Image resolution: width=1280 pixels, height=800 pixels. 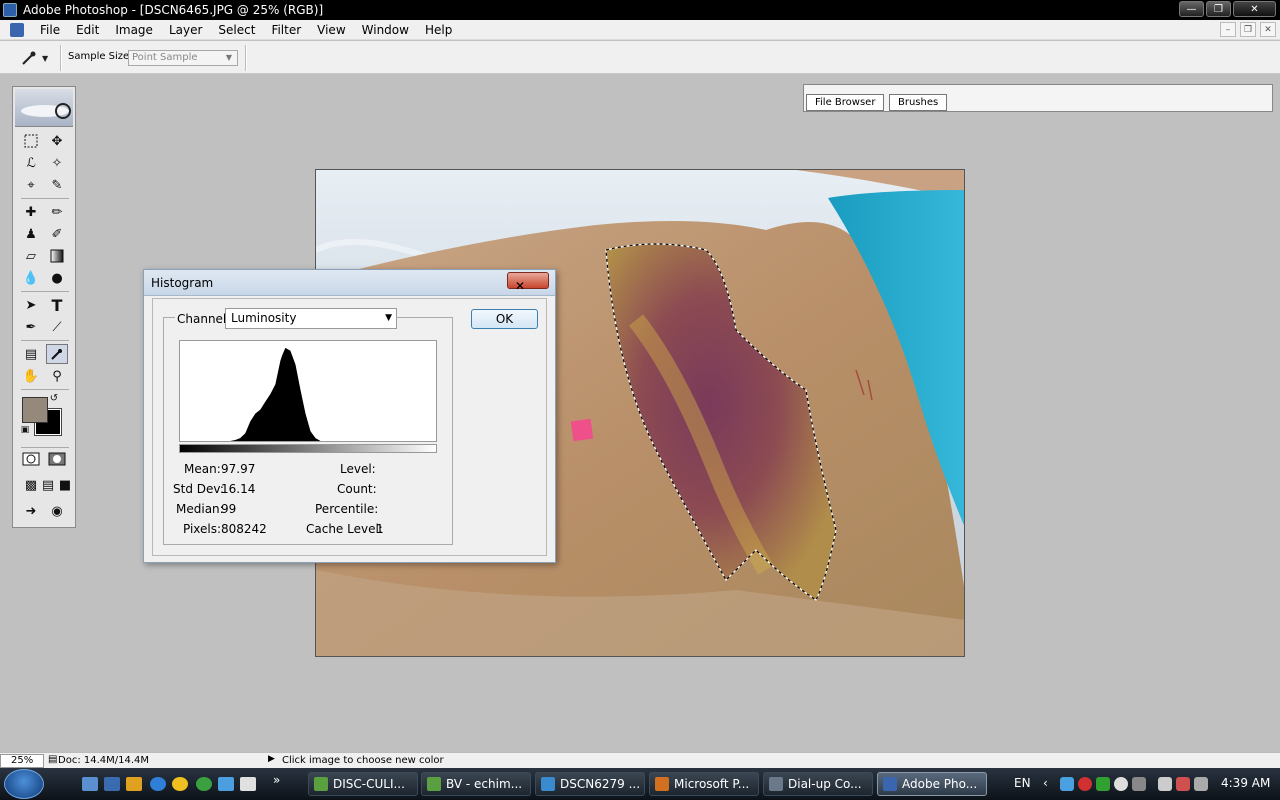 I want to click on zoom-tool-icon: ⚲, so click(x=57, y=376).